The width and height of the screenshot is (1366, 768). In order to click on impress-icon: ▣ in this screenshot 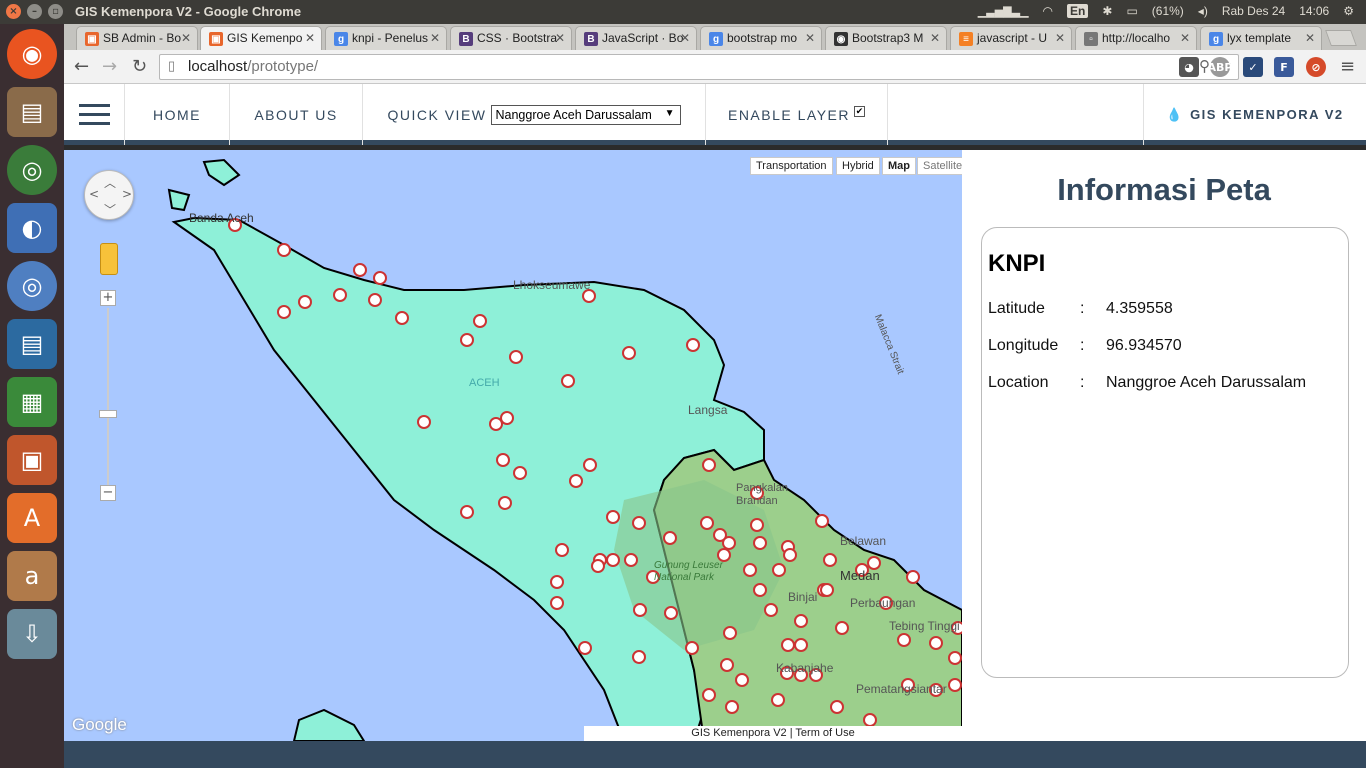, I will do `click(32, 460)`.